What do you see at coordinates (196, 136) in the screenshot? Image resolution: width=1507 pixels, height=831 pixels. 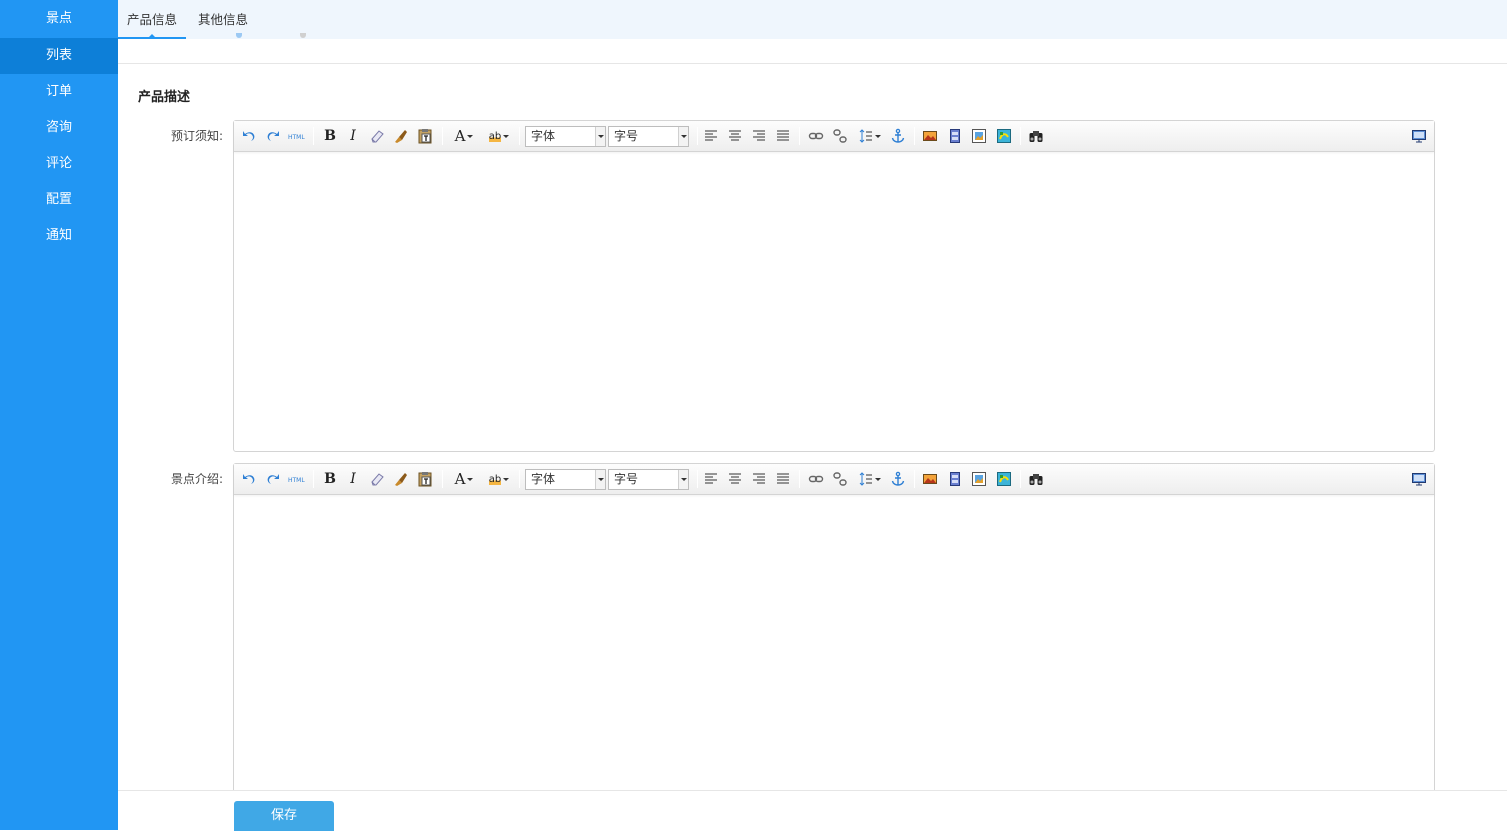 I see `editor-label: 预订须知:` at bounding box center [196, 136].